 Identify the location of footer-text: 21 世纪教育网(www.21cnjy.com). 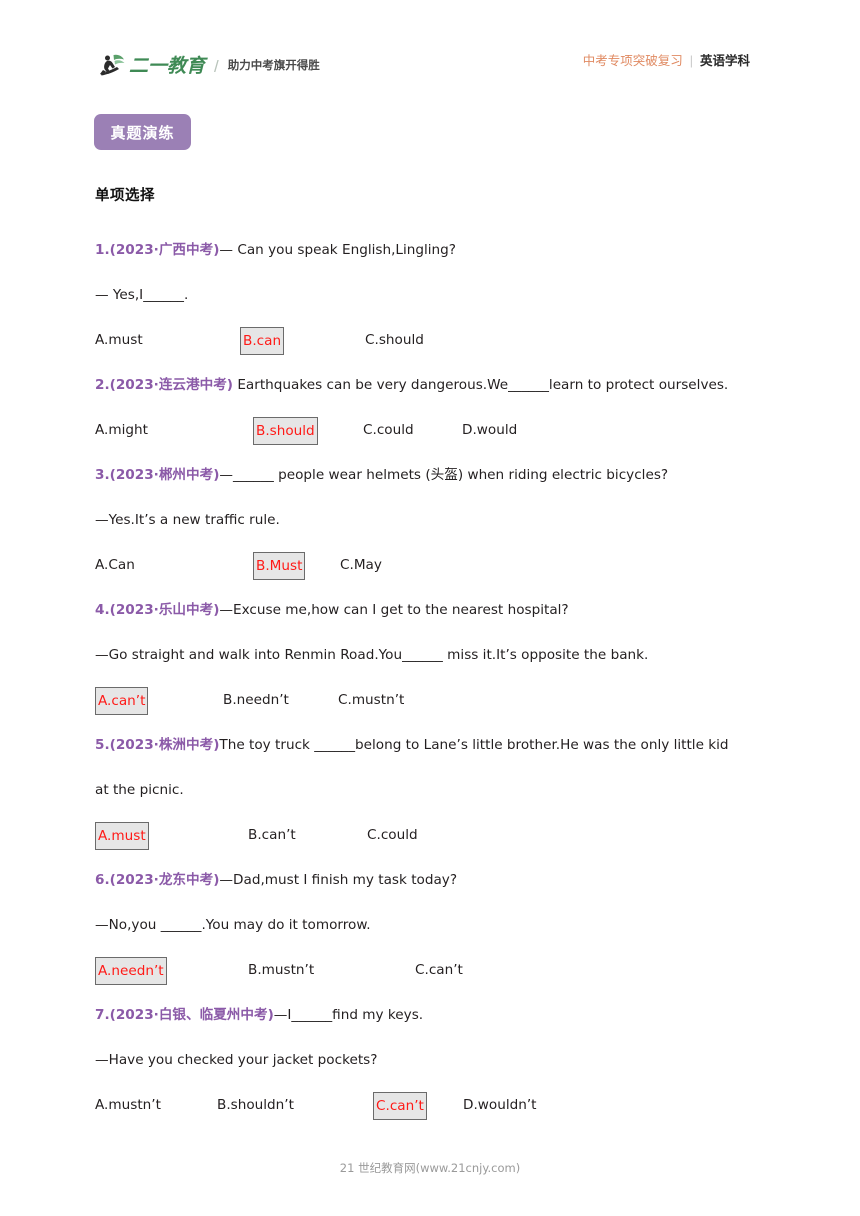
(430, 1168).